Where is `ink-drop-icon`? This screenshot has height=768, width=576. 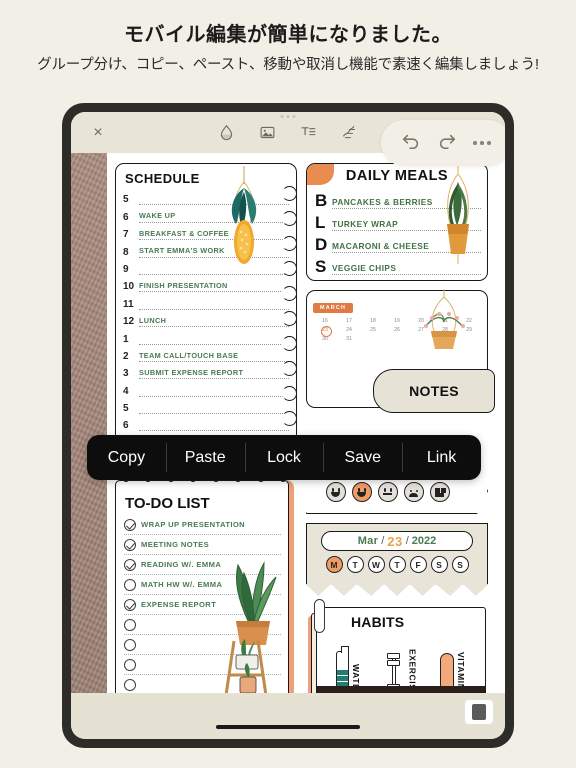 ink-drop-icon is located at coordinates (226, 132).